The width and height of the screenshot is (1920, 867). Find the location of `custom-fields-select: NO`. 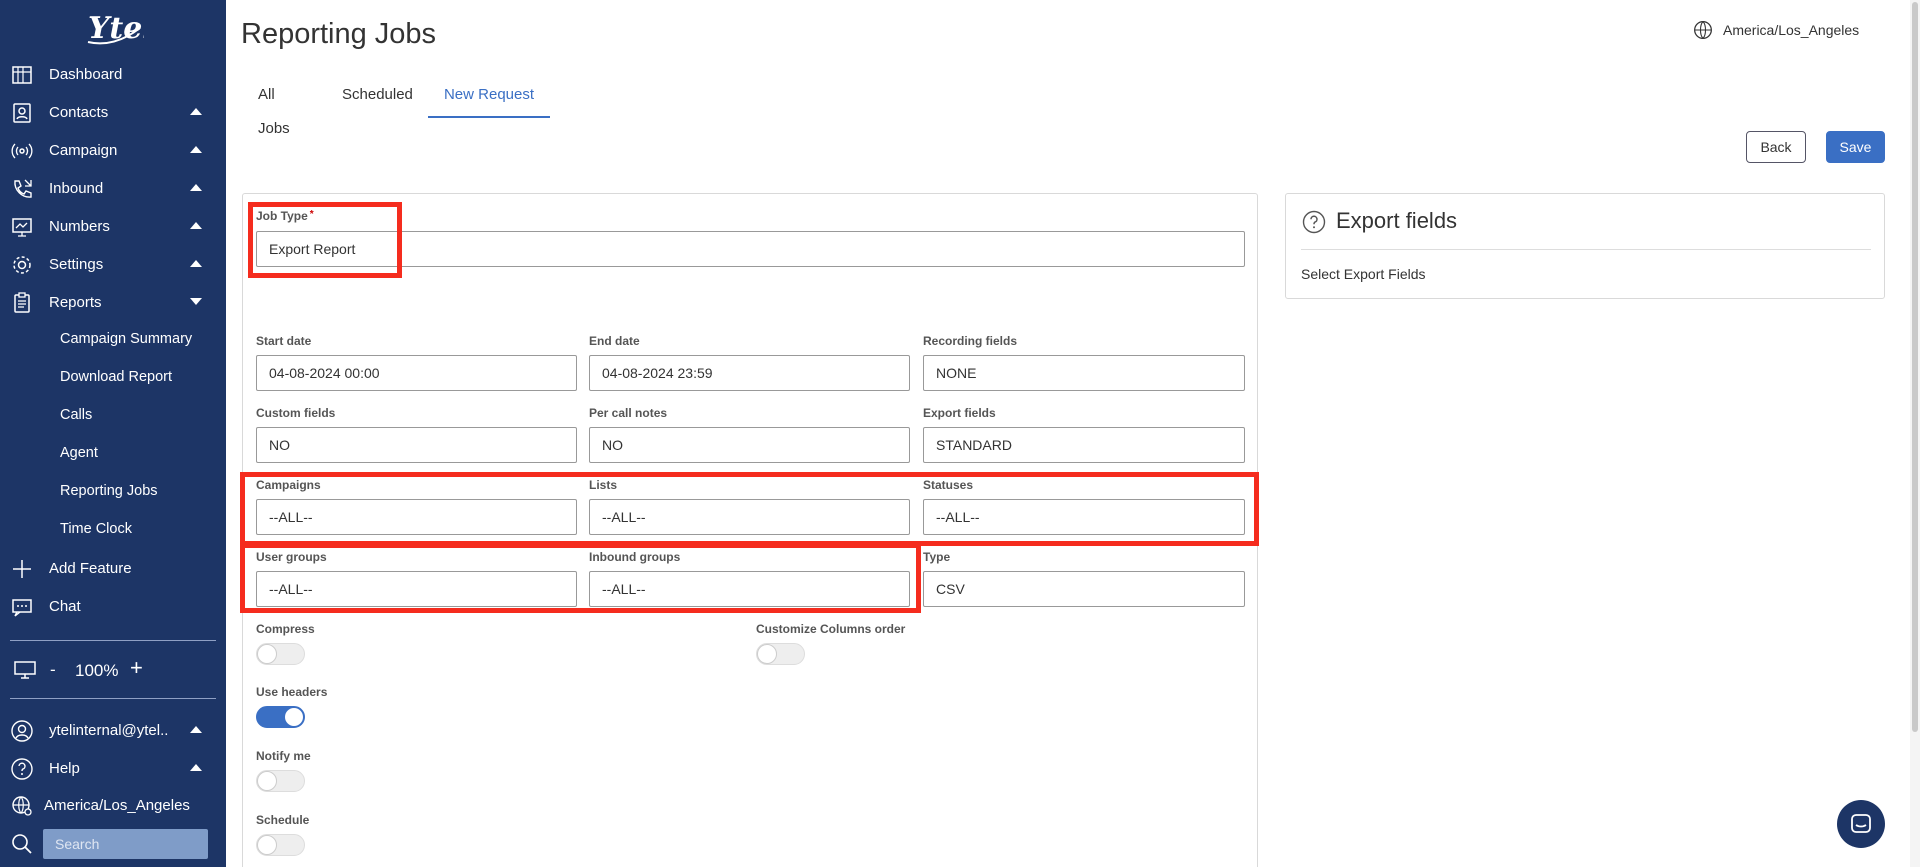

custom-fields-select: NO is located at coordinates (416, 445).